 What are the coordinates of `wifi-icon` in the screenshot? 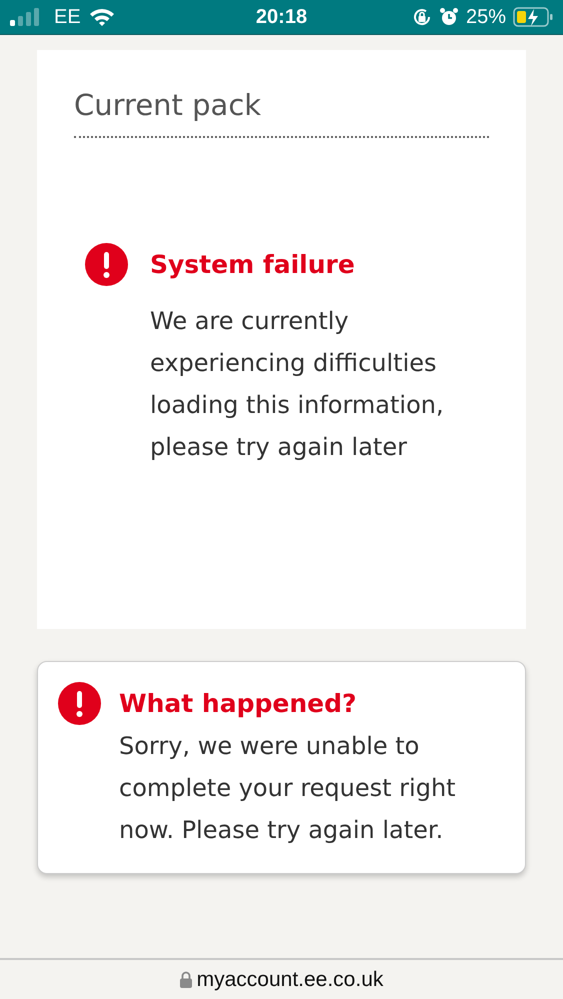 It's located at (101, 17).